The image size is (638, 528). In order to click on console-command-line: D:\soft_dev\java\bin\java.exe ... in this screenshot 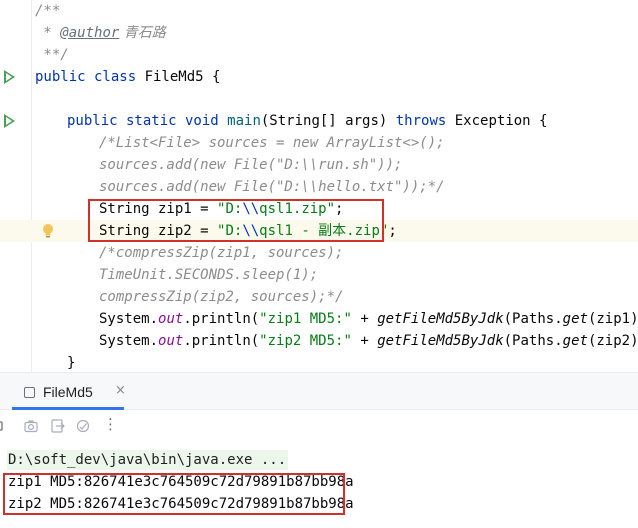, I will do `click(148, 460)`.